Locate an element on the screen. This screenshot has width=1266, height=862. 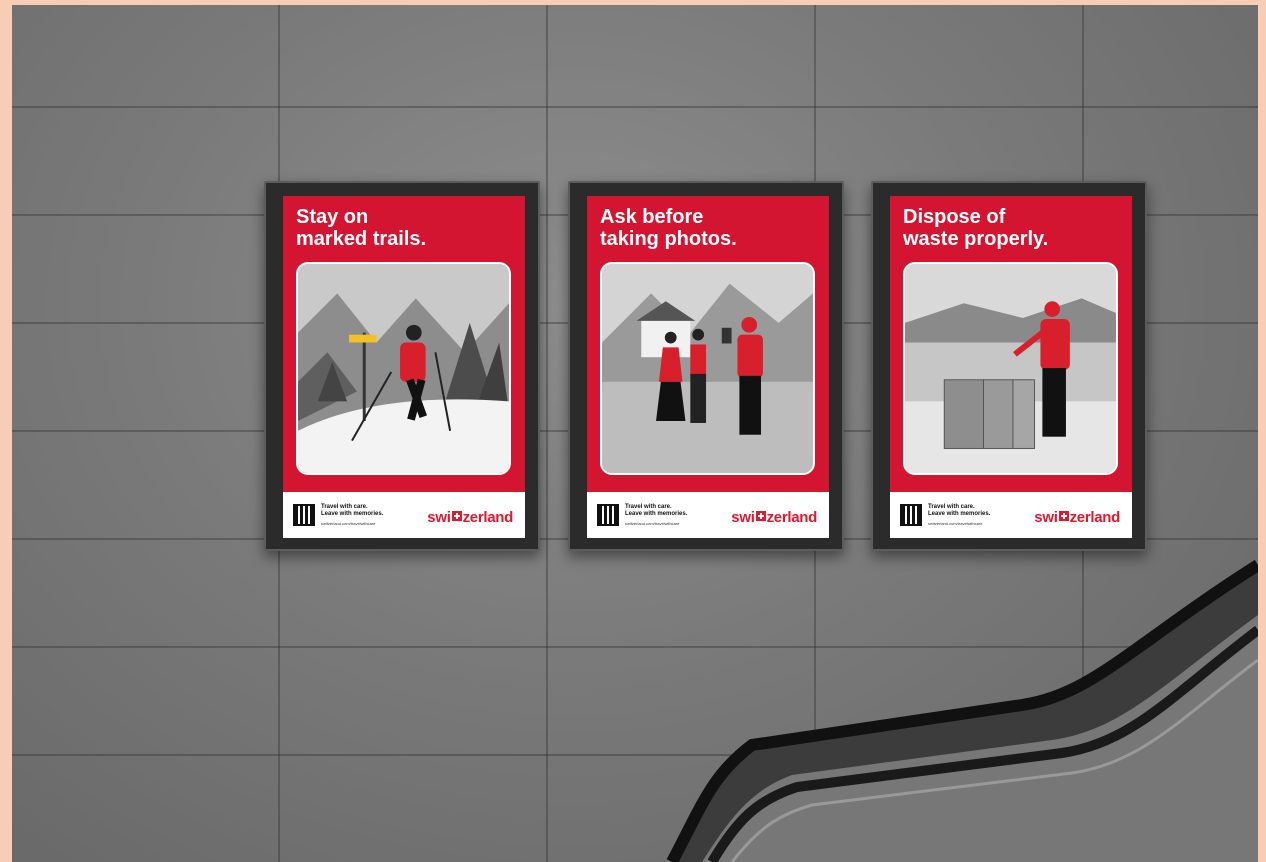
poster-headline: Stay on marked trails. is located at coordinates (361, 228).